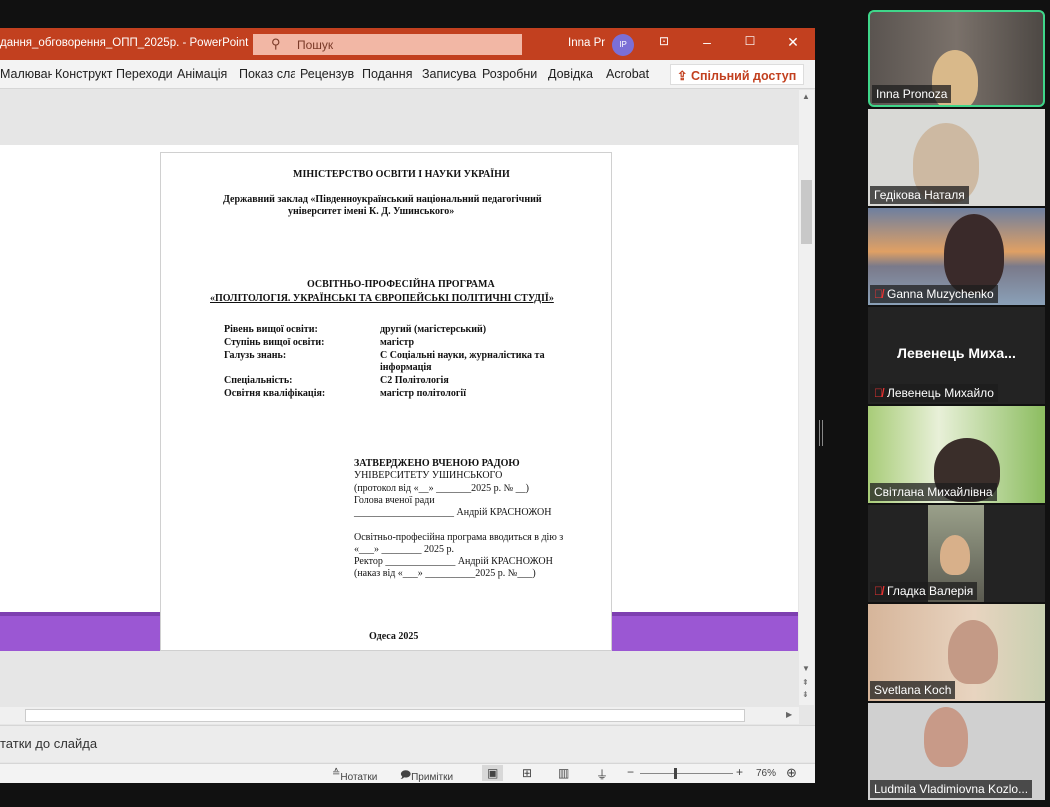 This screenshot has height=807, width=1050. I want to click on approval-line: УНІВЕРСИТЕТУ УШИНСЬКОГО, so click(428, 475).